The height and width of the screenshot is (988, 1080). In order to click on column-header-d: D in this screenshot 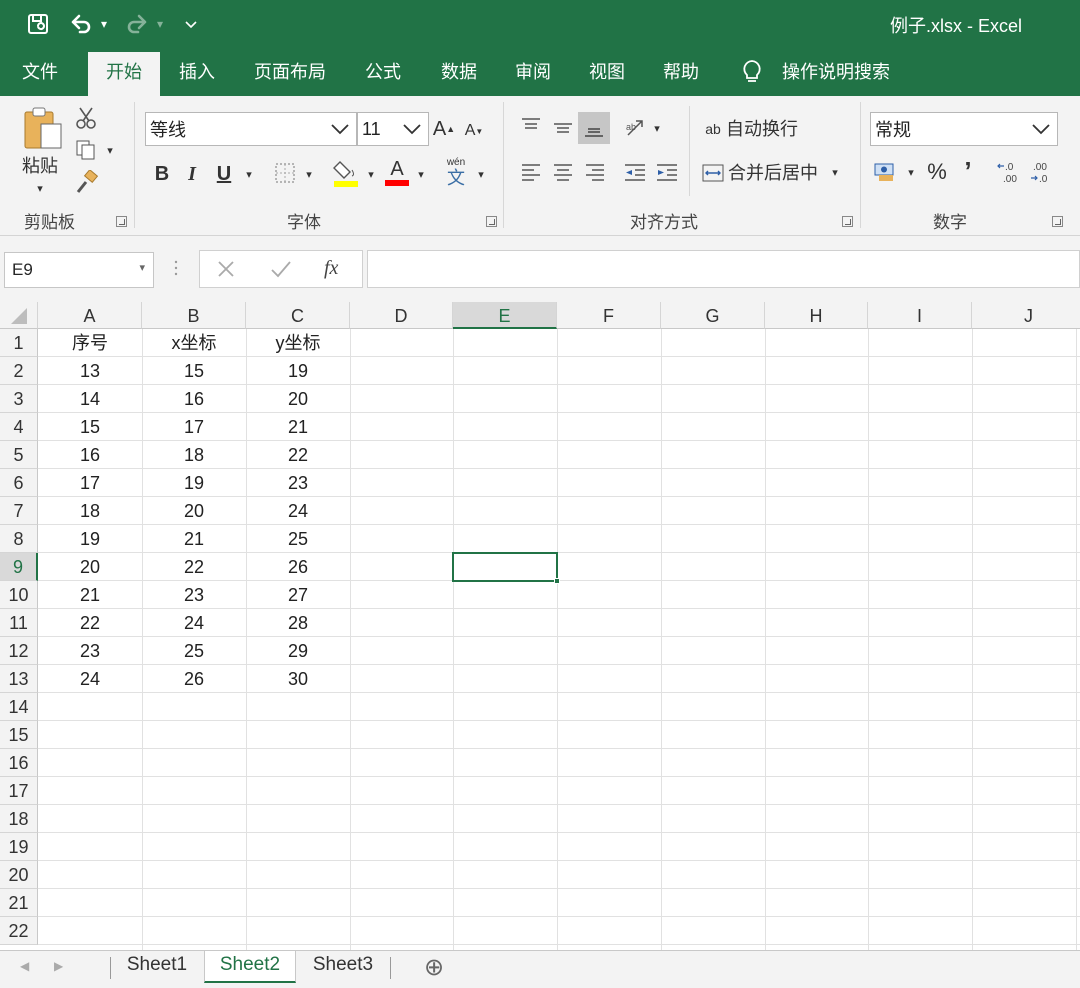, I will do `click(401, 315)`.